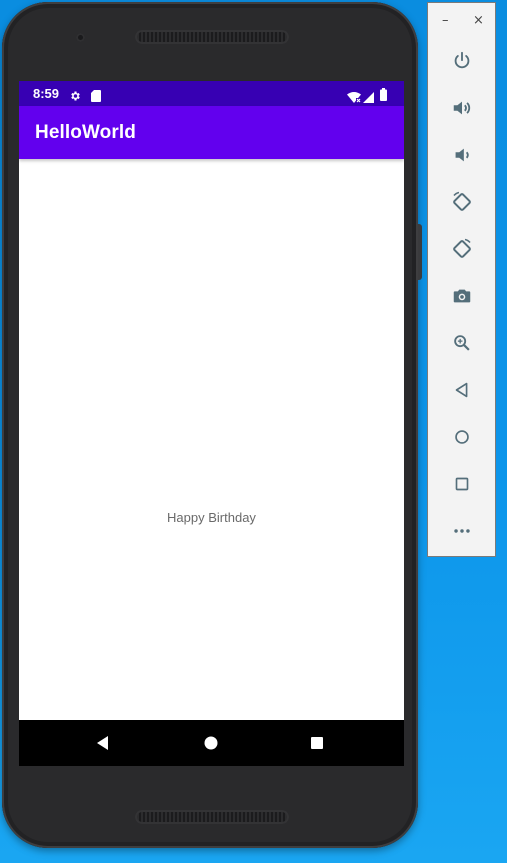 The width and height of the screenshot is (507, 863). I want to click on zoom-button, so click(462, 343).